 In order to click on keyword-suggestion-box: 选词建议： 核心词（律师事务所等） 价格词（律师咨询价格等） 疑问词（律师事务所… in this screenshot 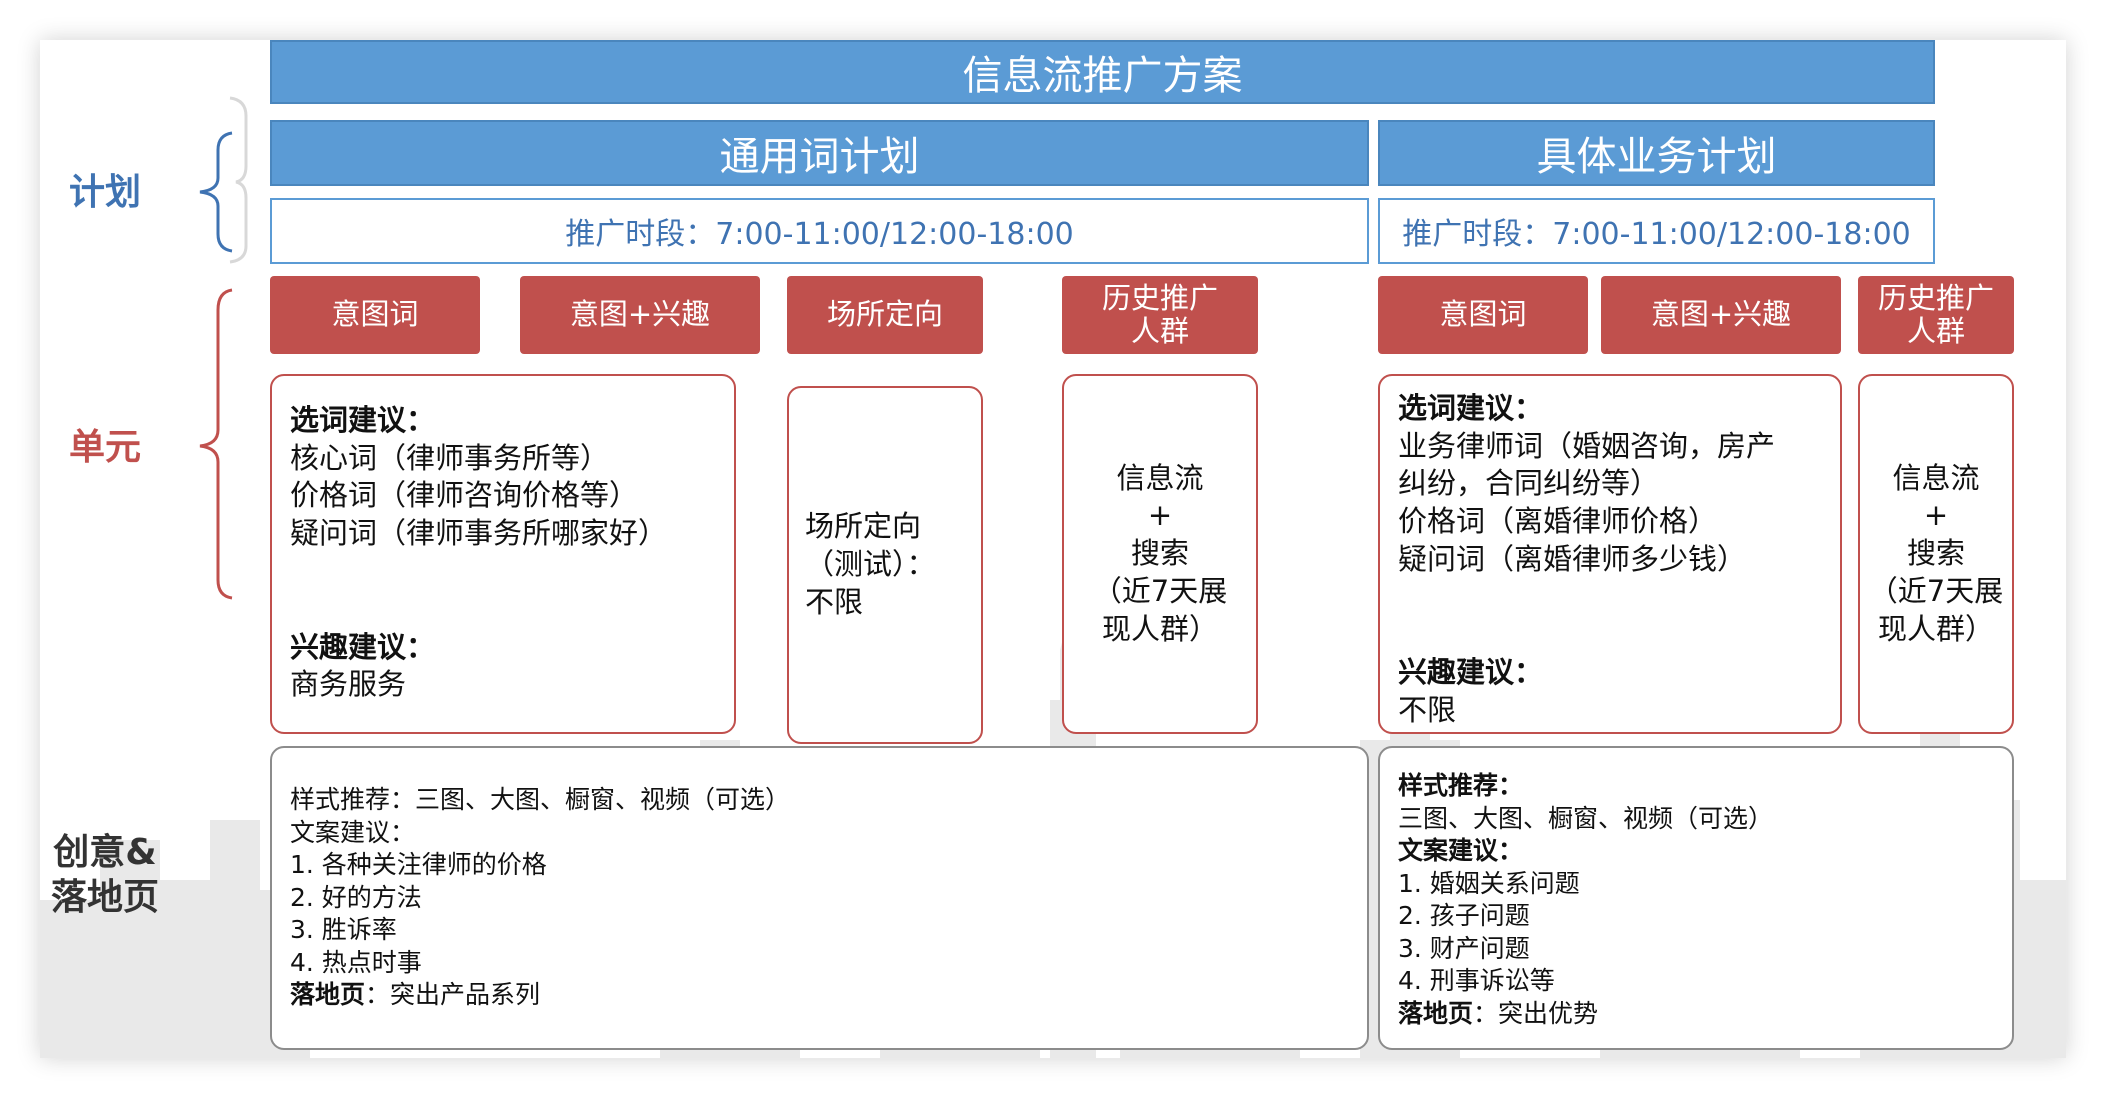, I will do `click(503, 554)`.